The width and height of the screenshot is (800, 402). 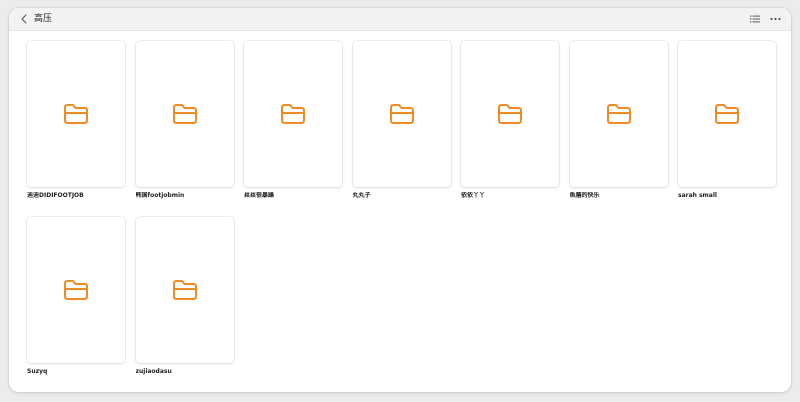 What do you see at coordinates (153, 371) in the screenshot?
I see `folder-name: zujiaodasu` at bounding box center [153, 371].